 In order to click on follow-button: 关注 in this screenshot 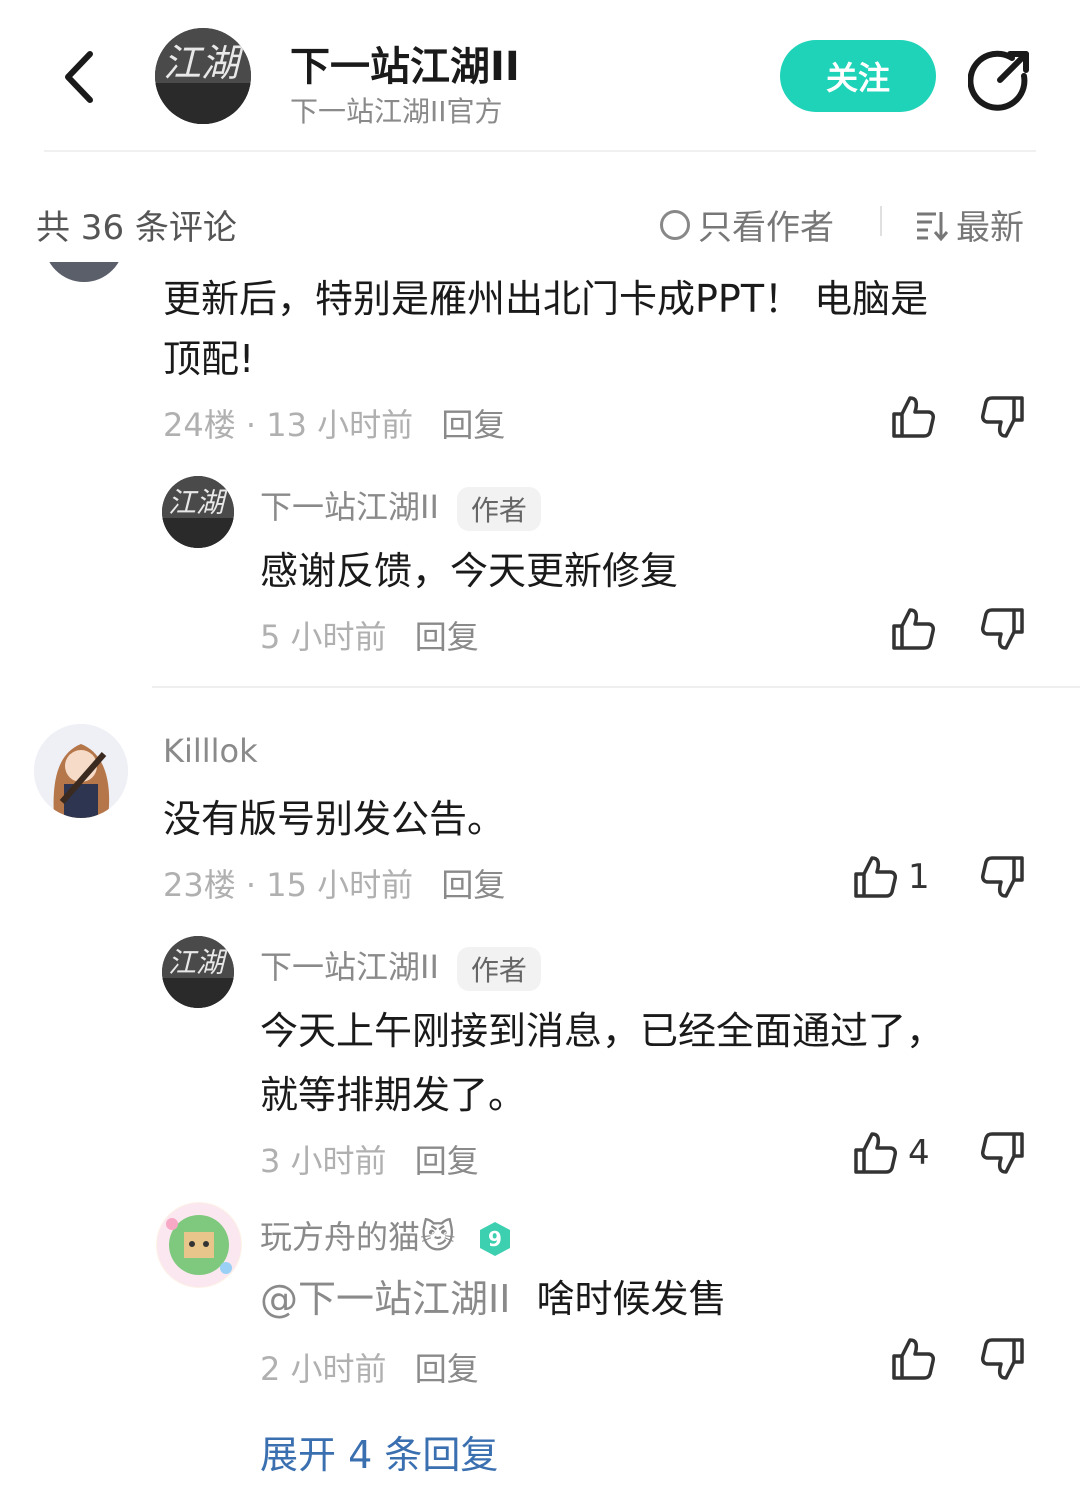, I will do `click(858, 76)`.